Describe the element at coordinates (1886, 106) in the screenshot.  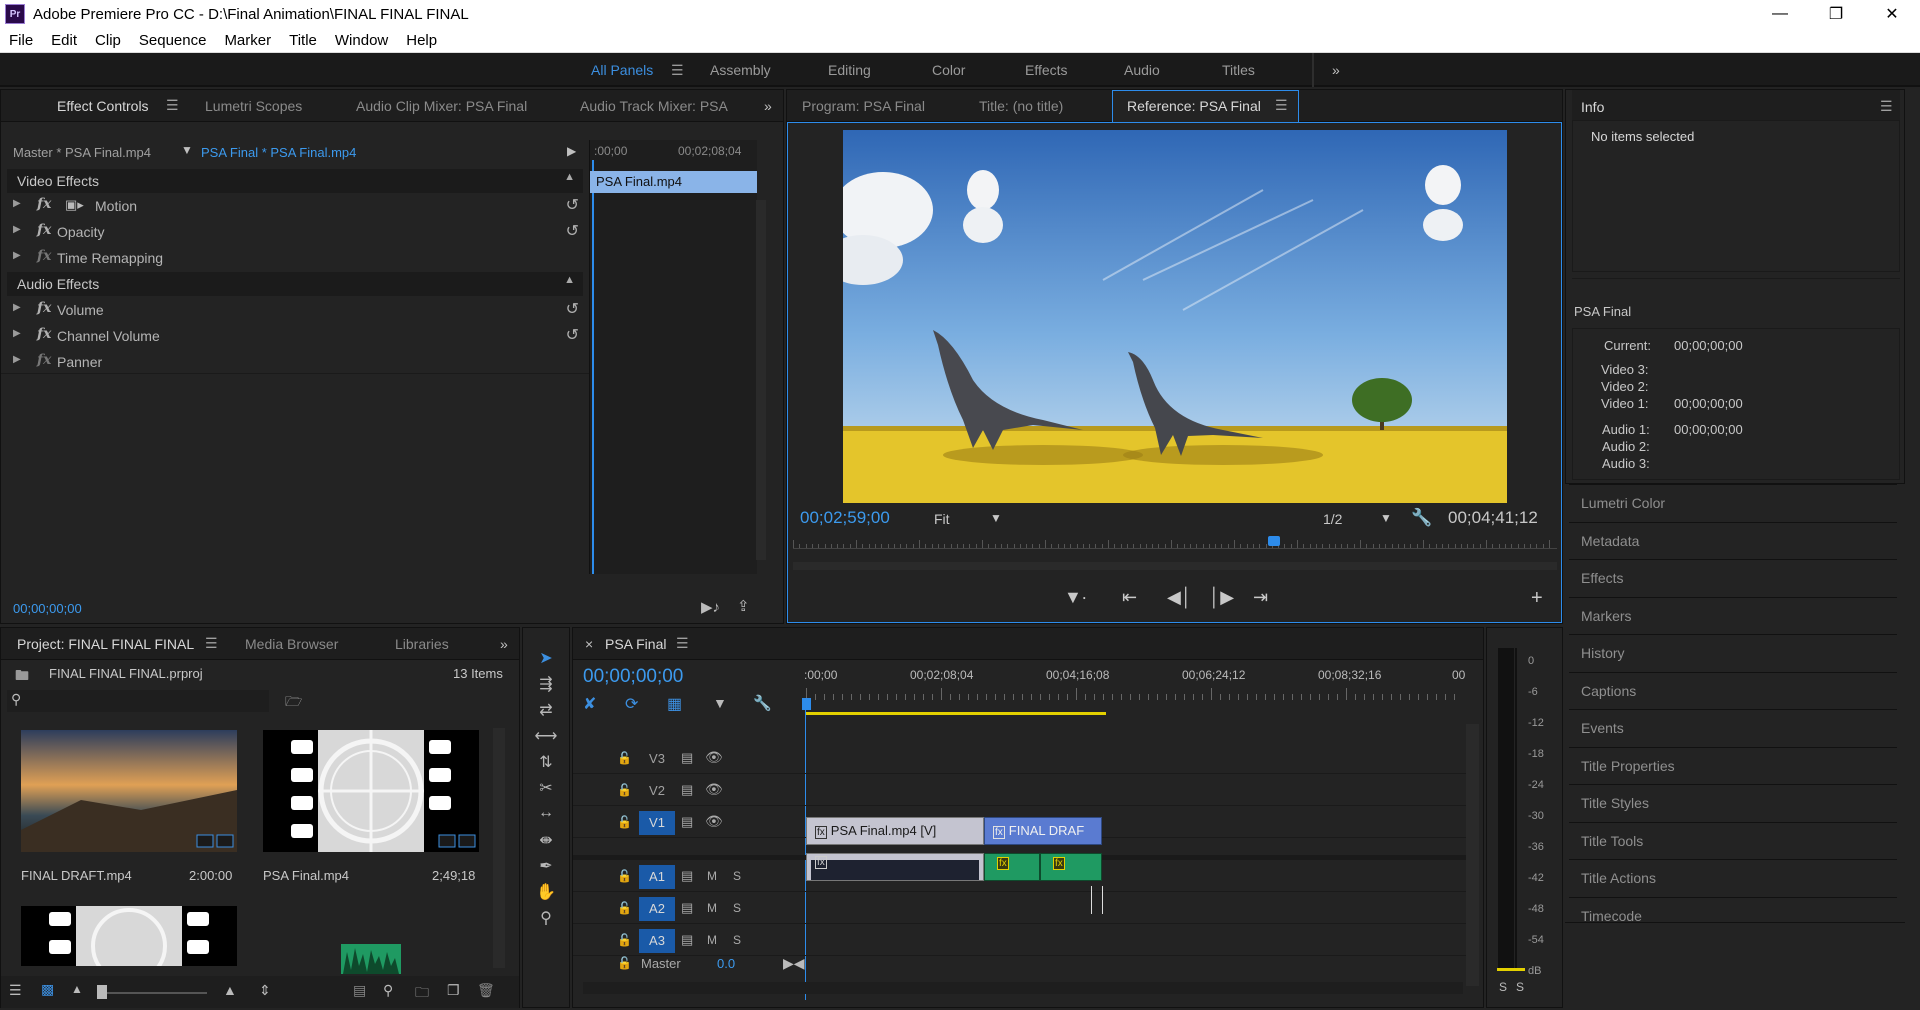
I see `info-menu-icon: ☰` at that location.